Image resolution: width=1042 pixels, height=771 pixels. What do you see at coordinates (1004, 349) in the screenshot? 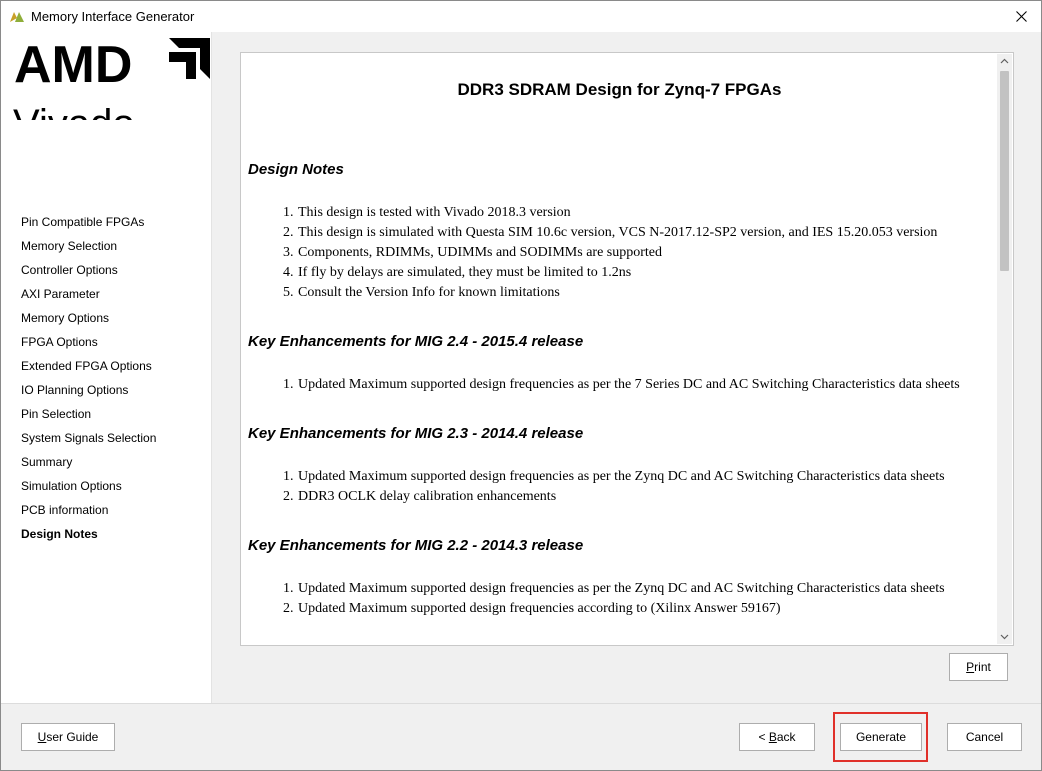
I see `vertical-scrollbar` at bounding box center [1004, 349].